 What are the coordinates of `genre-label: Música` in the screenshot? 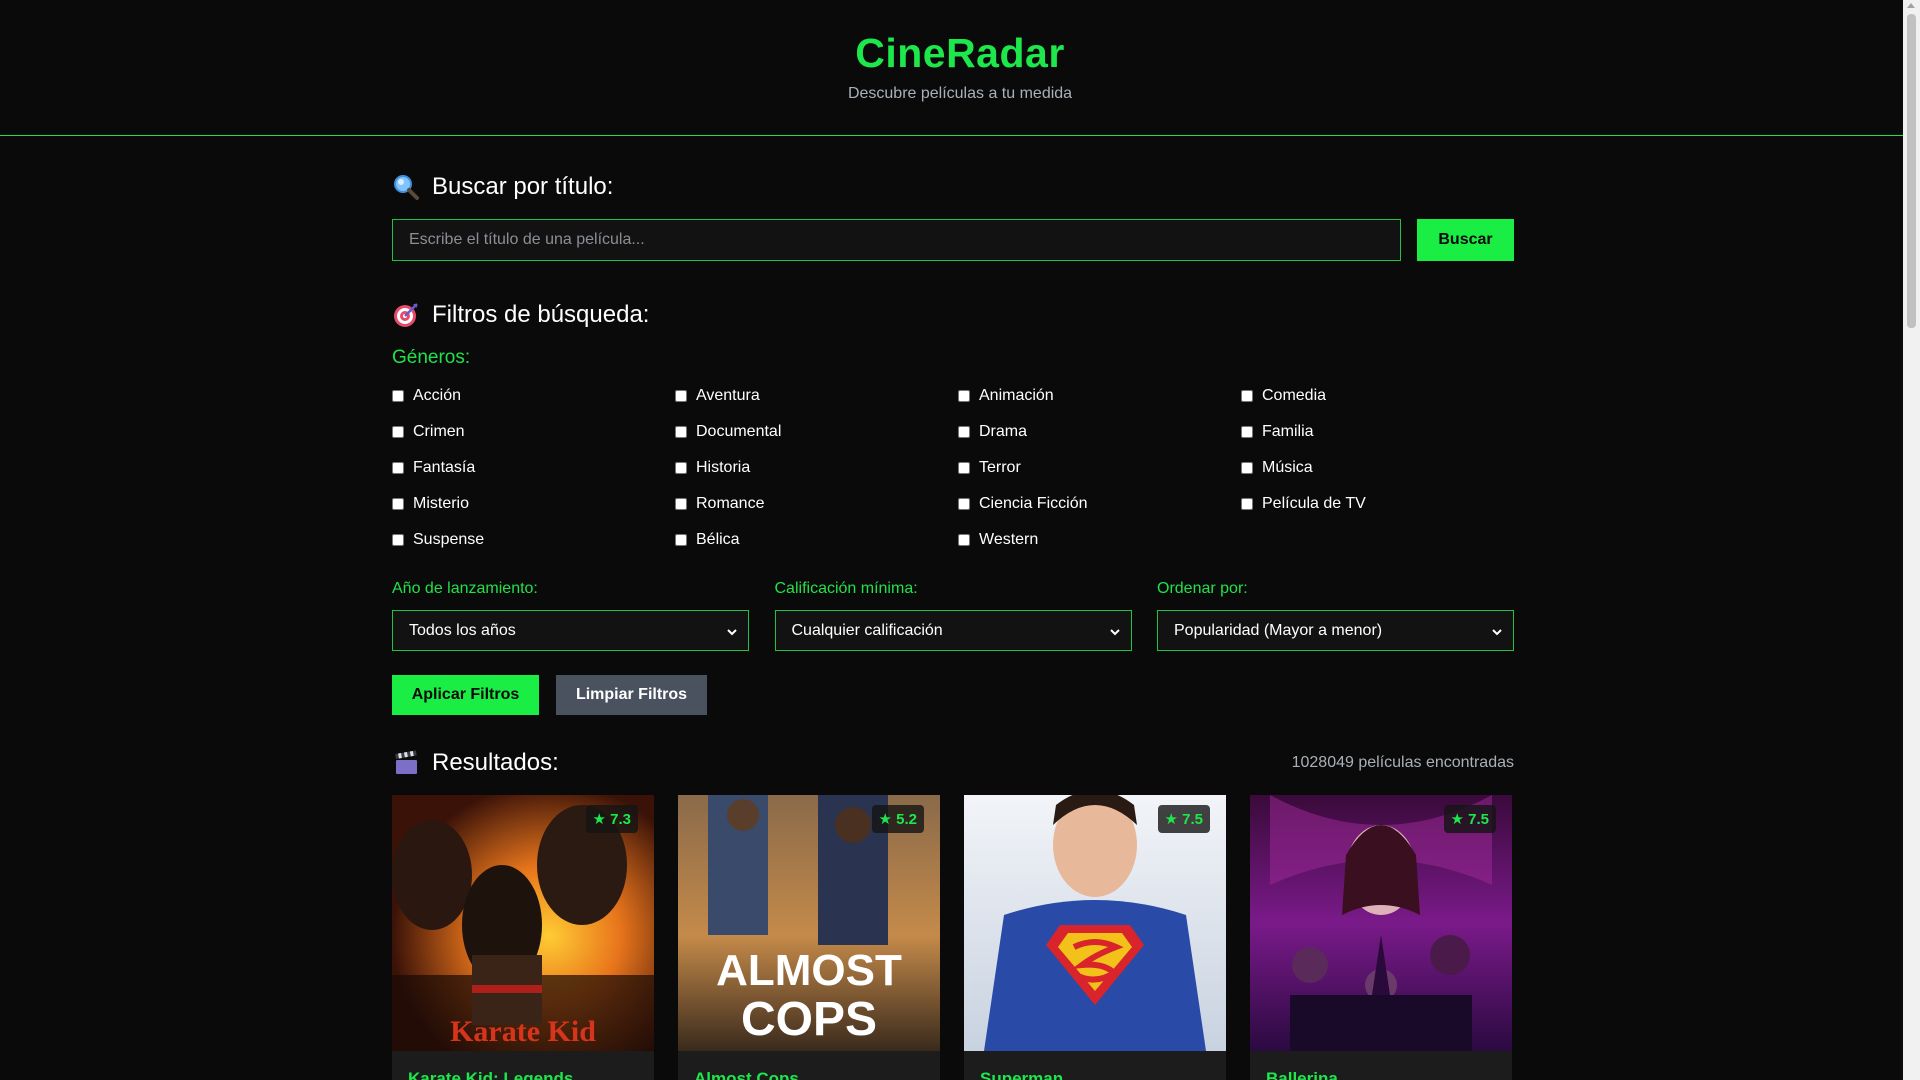 It's located at (1287, 467).